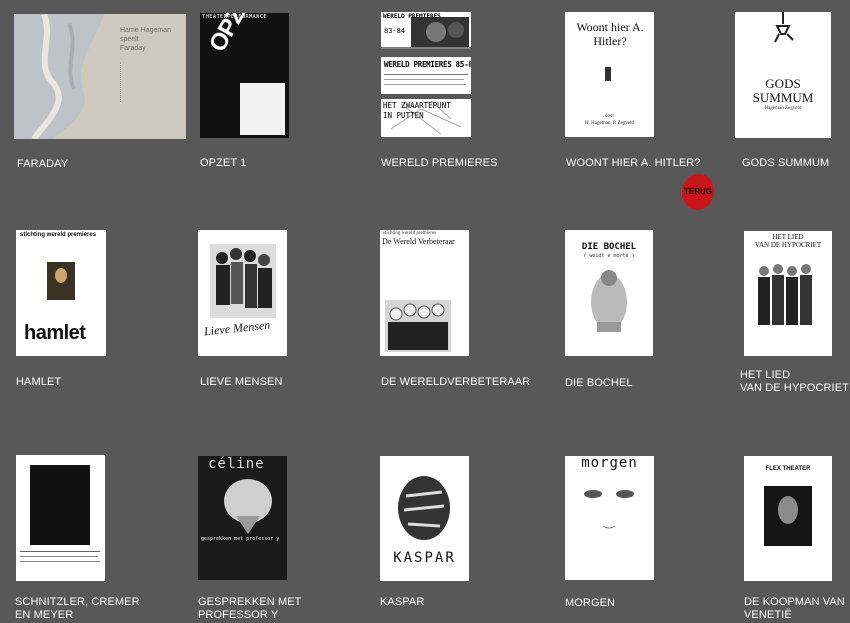 The width and height of the screenshot is (850, 623). Describe the element at coordinates (145, 30) in the screenshot. I see `faraday-line-1: Hame Hageman` at that location.